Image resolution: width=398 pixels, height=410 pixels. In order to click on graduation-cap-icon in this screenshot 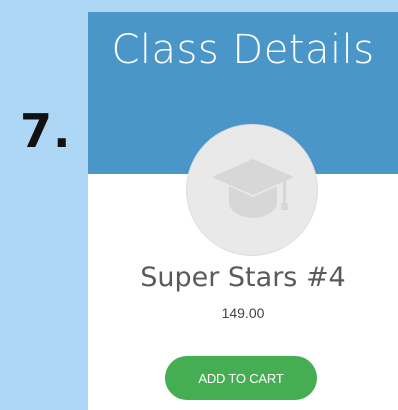, I will do `click(253, 188)`.